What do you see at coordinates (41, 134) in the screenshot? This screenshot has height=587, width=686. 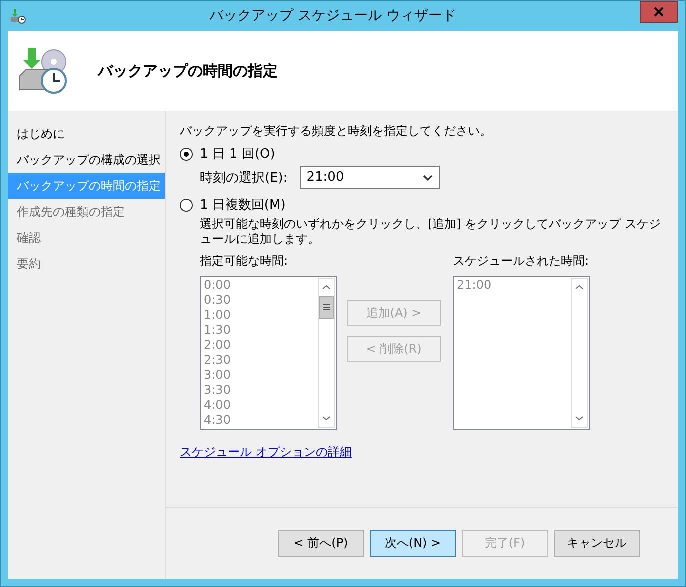 I see `step-item: はじめに` at bounding box center [41, 134].